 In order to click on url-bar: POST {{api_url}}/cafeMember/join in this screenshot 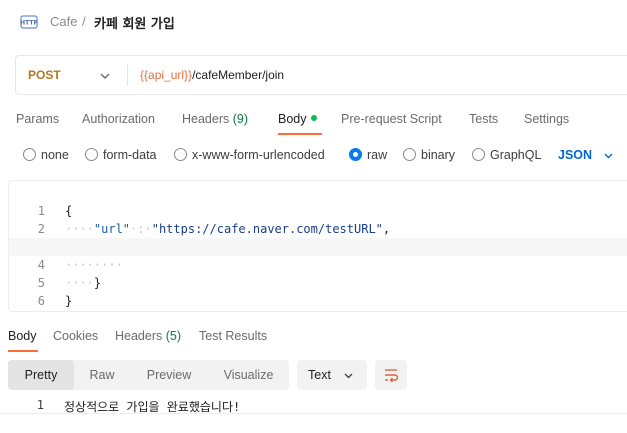, I will do `click(321, 75)`.